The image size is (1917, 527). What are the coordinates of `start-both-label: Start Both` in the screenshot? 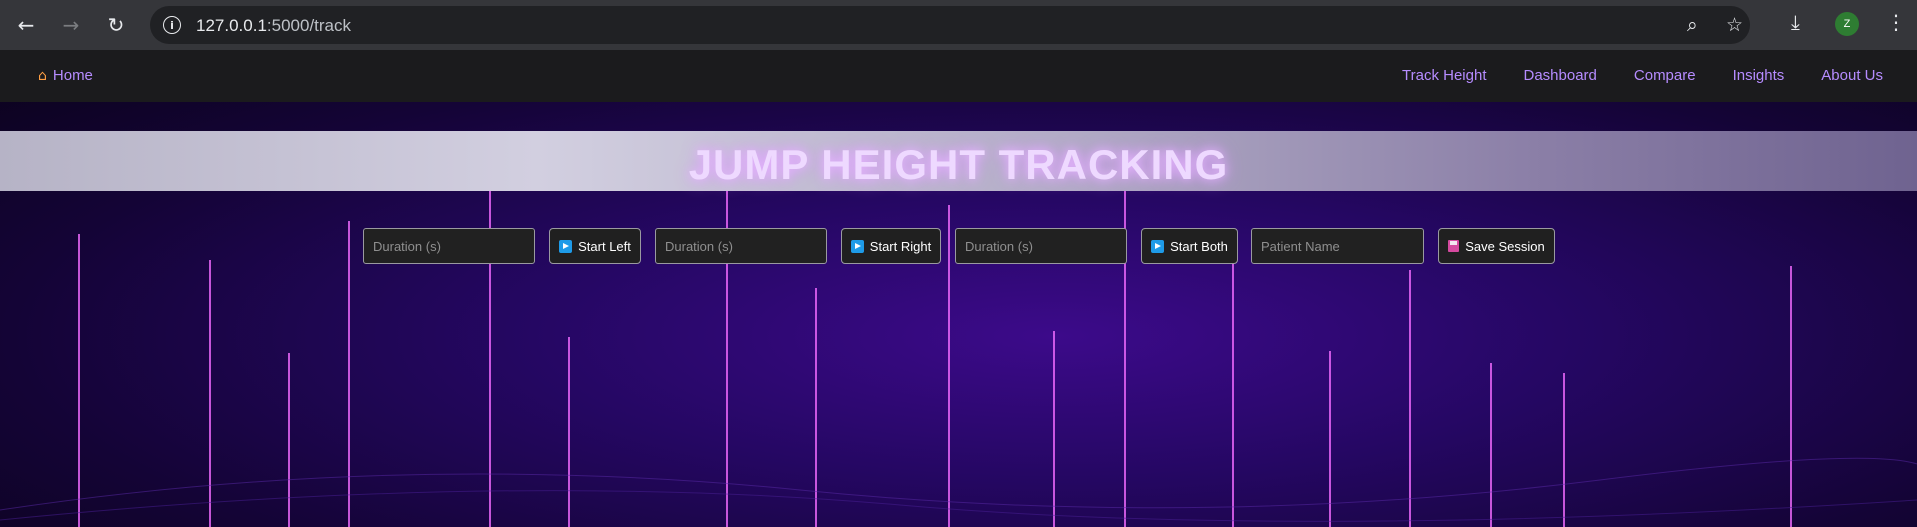 It's located at (1199, 246).